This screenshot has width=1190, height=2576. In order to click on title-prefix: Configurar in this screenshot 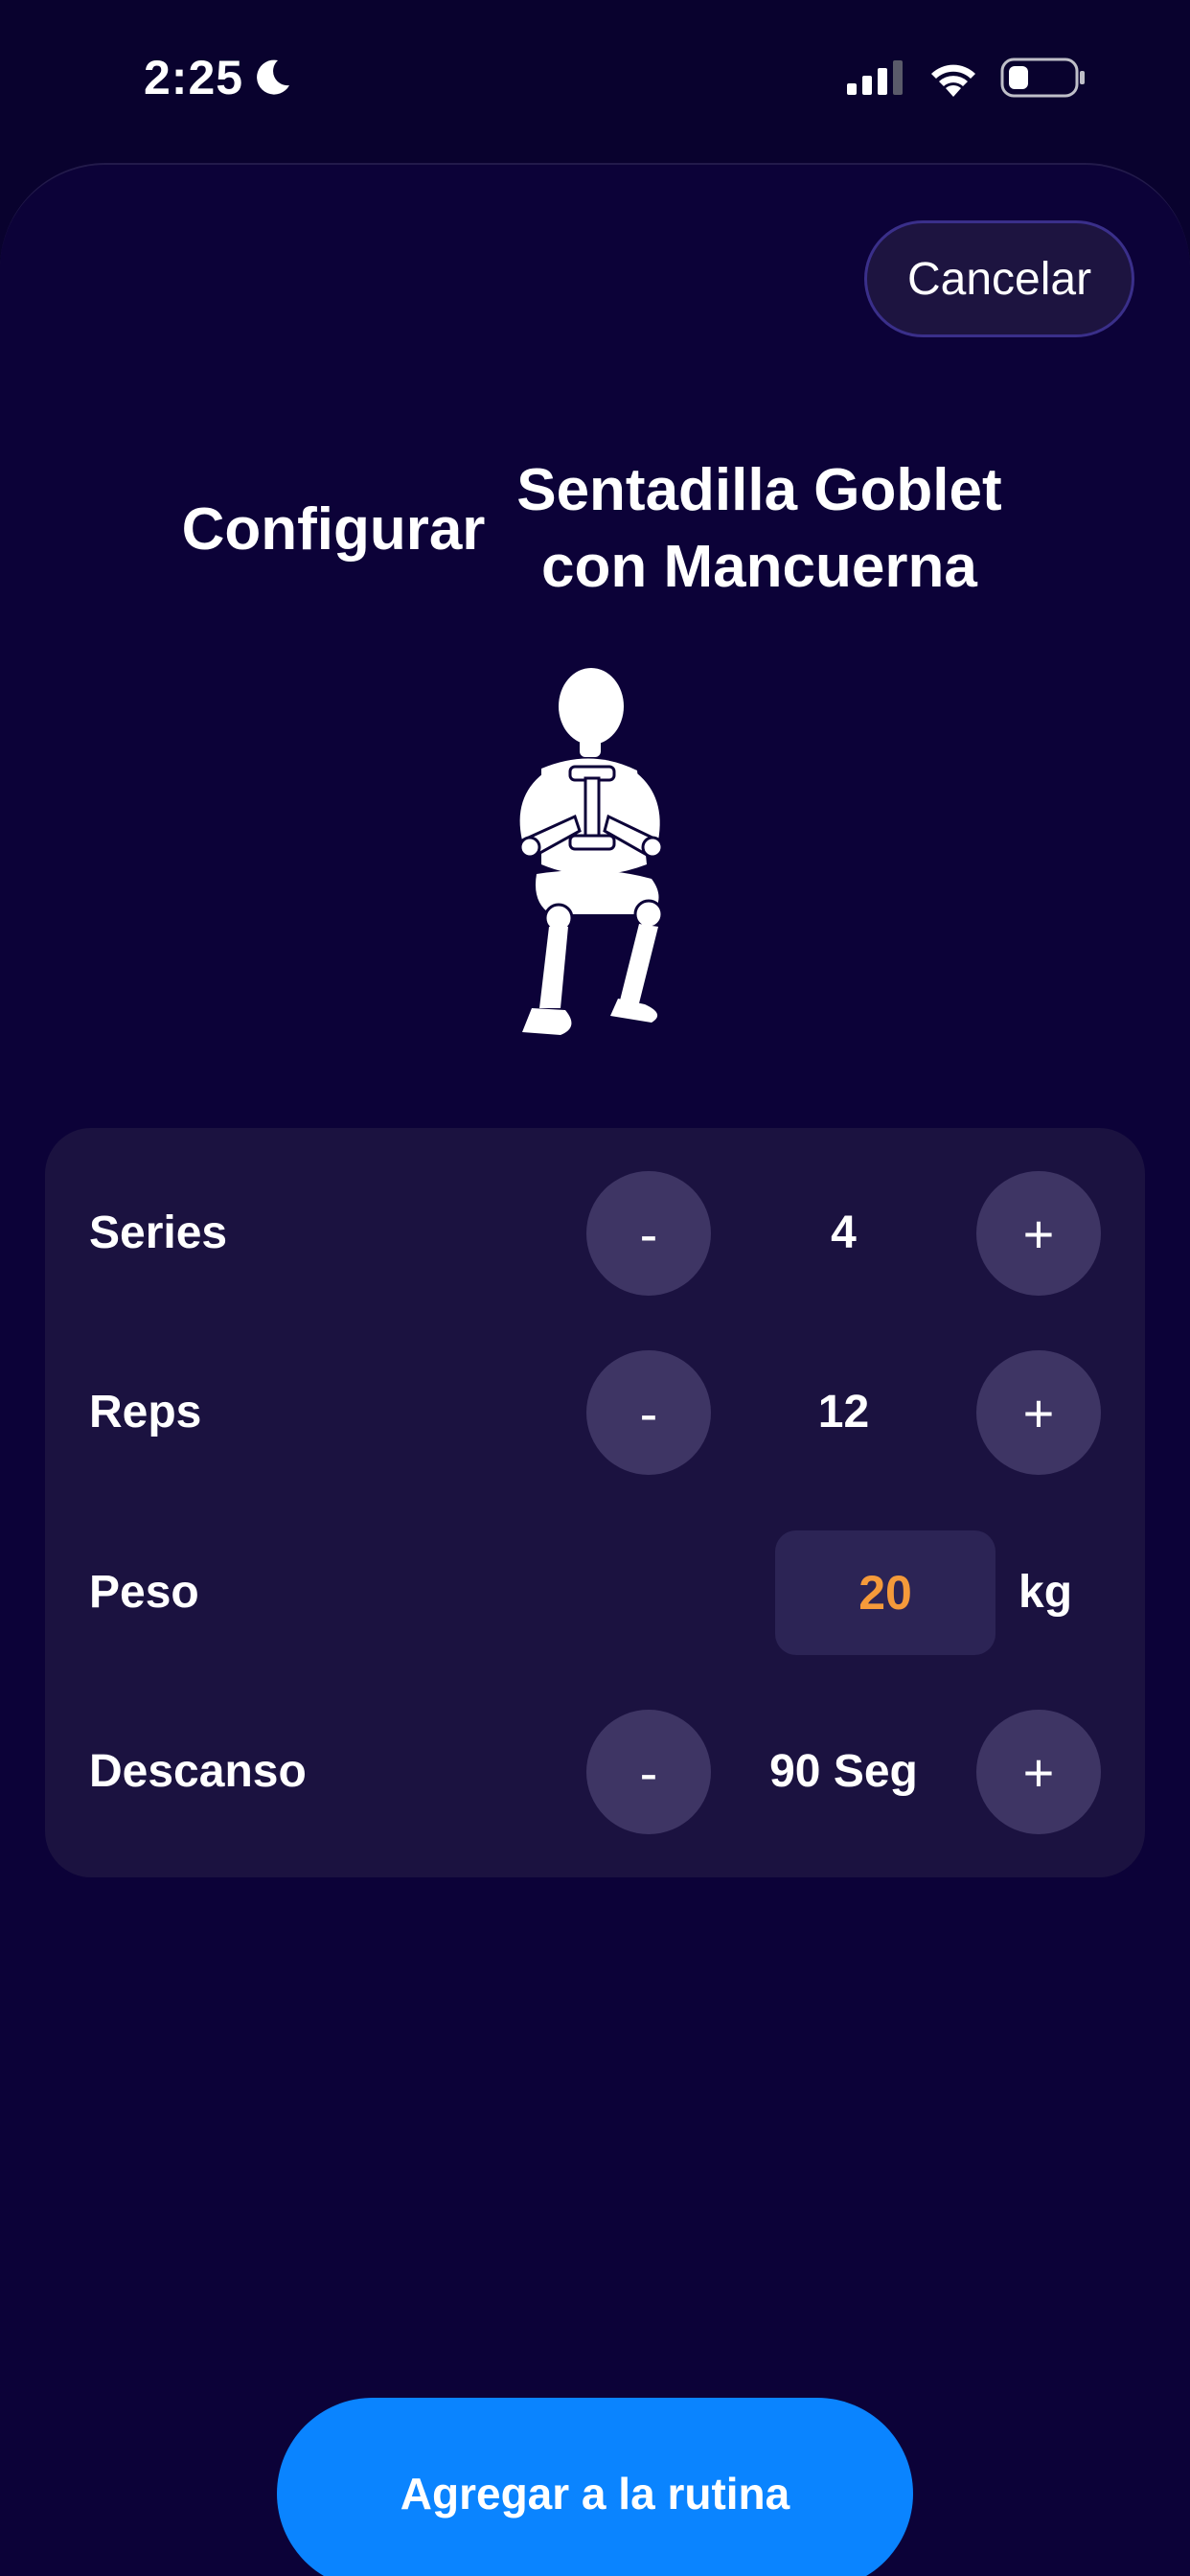, I will do `click(334, 529)`.